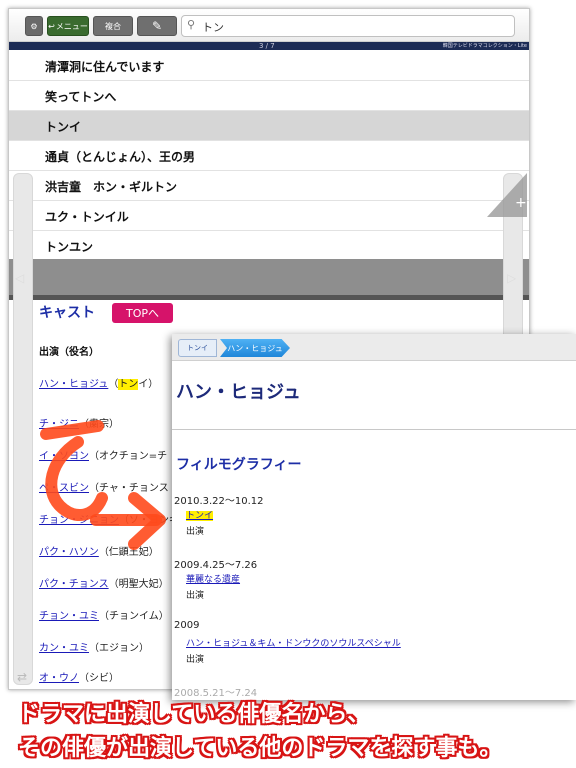  Describe the element at coordinates (269, 66) in the screenshot. I see `result-item: 清潭洞に住んでいます` at that location.